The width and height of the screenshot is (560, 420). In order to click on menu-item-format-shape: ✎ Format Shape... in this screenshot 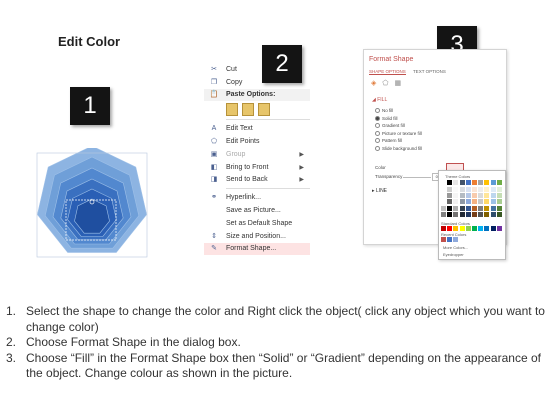, I will do `click(257, 249)`.